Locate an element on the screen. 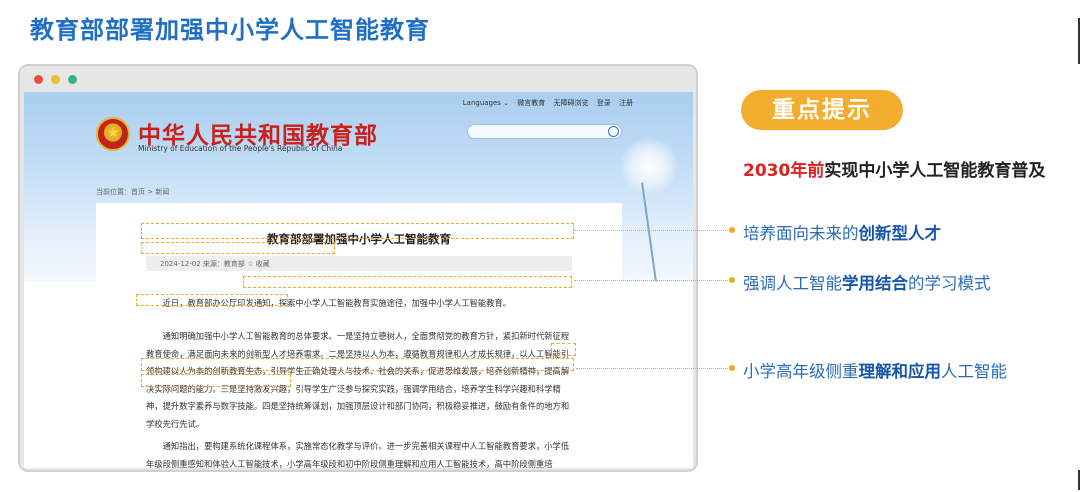  national-emblem-icon: ★ is located at coordinates (113, 134).